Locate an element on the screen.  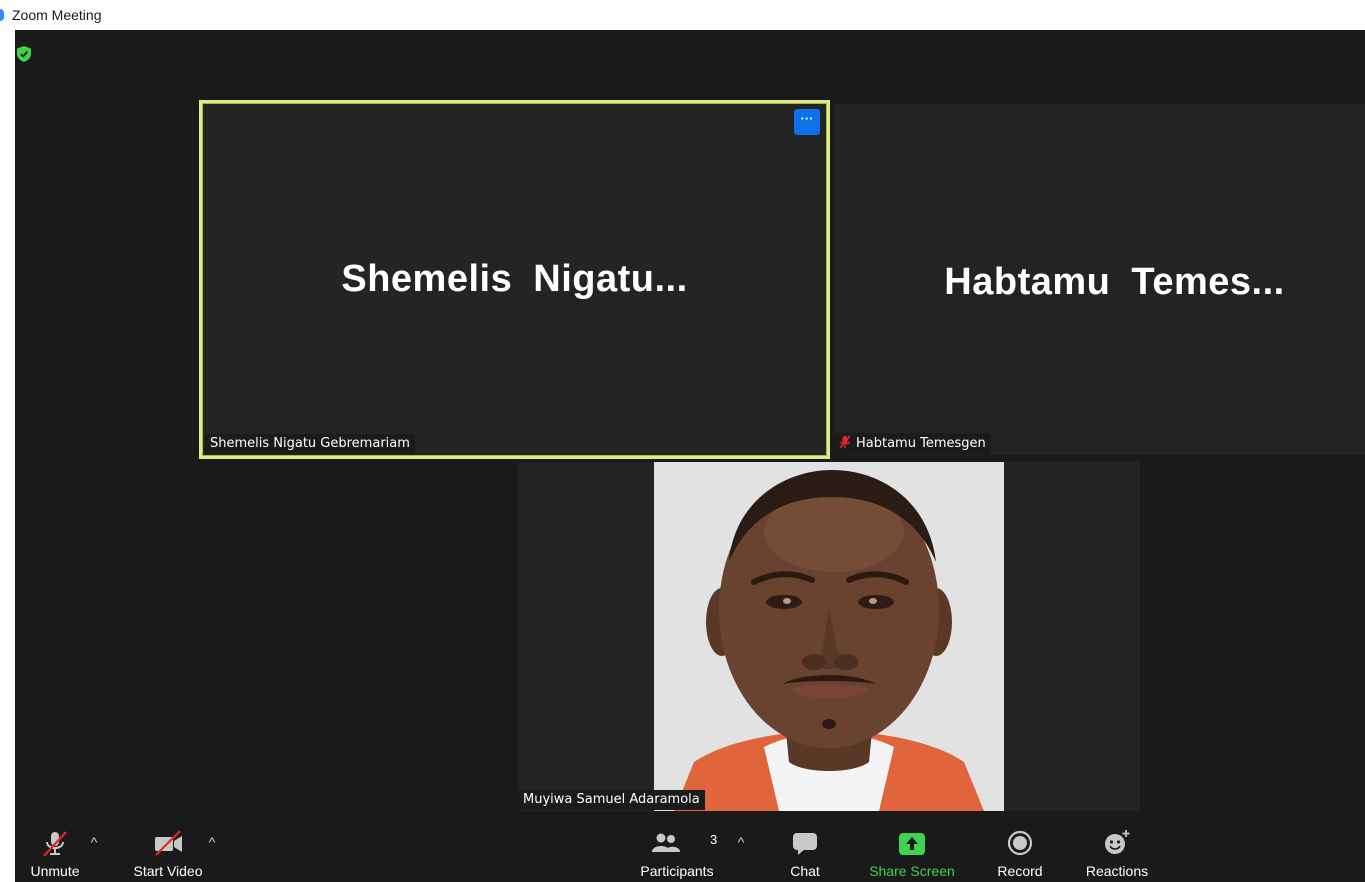
participants-button: Participants is located at coordinates (677, 851).